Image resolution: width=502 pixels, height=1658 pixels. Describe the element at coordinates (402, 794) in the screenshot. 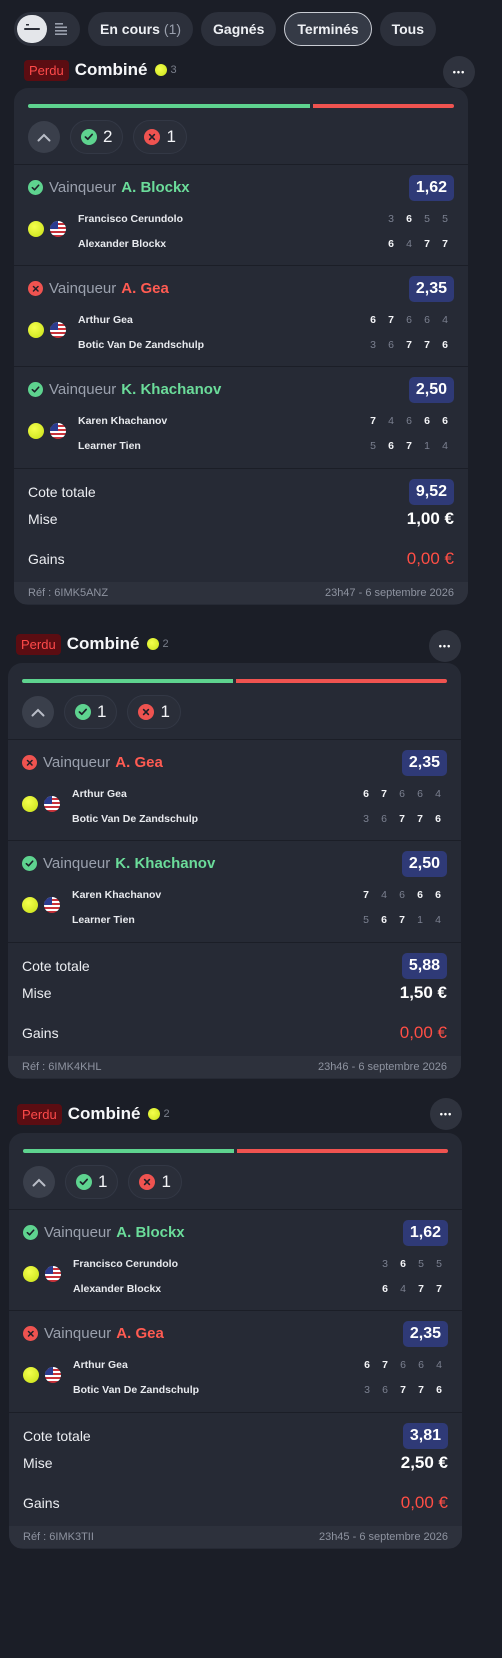

I see `score-row: 67664` at that location.